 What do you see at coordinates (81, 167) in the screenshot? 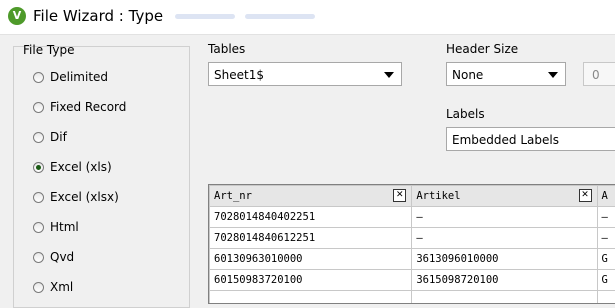
I see `radio-label: Excel (xls)` at bounding box center [81, 167].